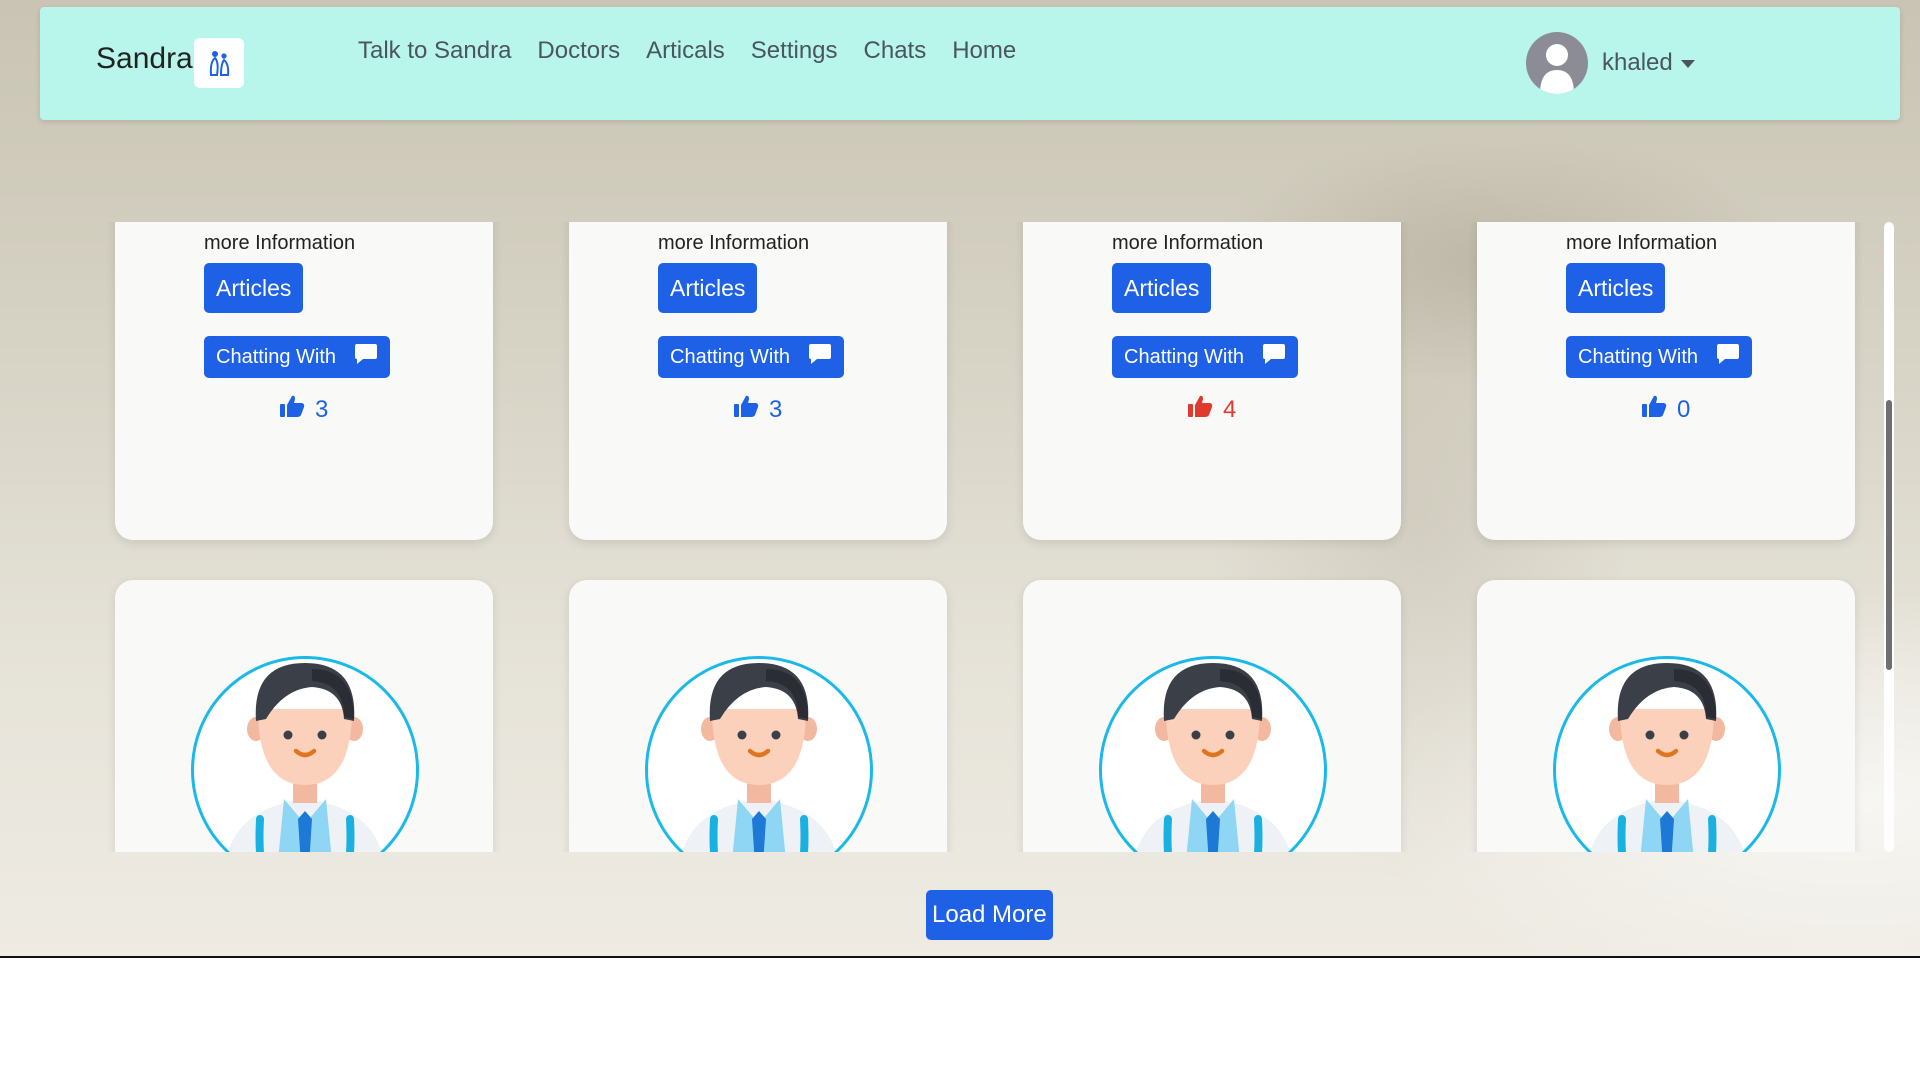 Image resolution: width=1920 pixels, height=1080 pixels. What do you see at coordinates (1637, 63) in the screenshot?
I see `user-name: khaled` at bounding box center [1637, 63].